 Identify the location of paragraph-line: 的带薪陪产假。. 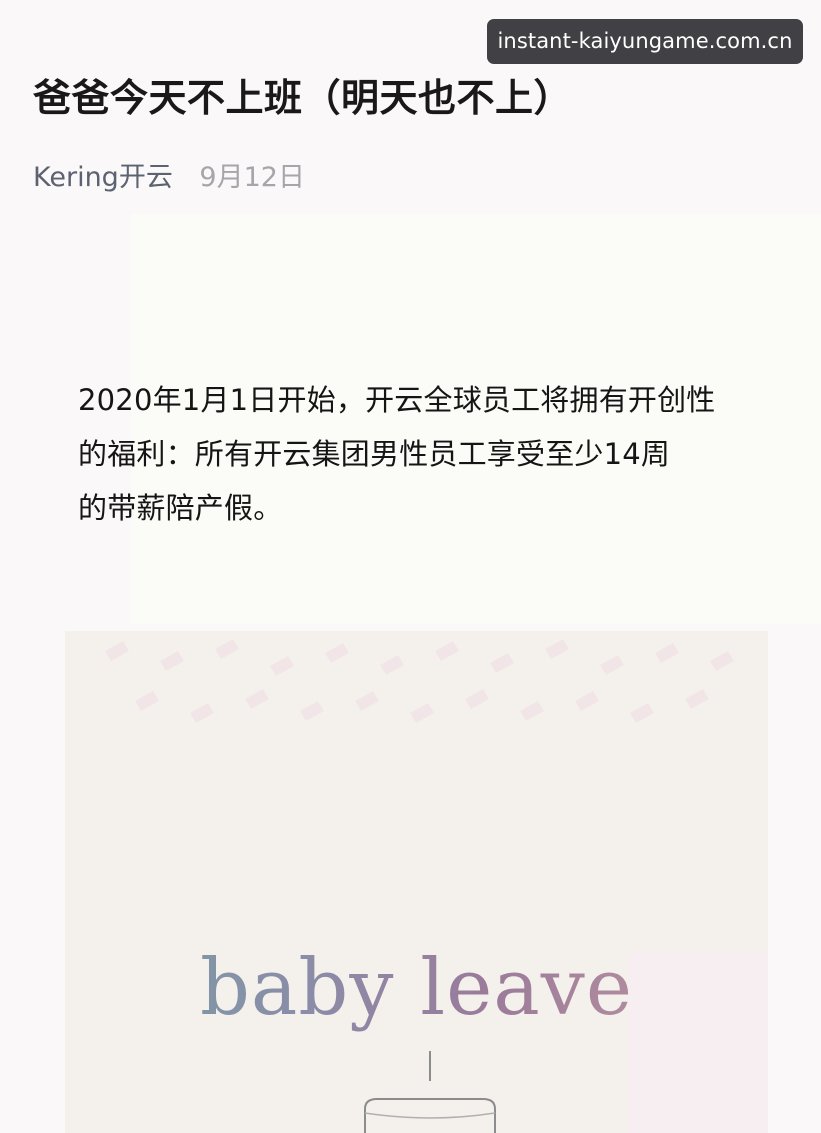
(180, 508).